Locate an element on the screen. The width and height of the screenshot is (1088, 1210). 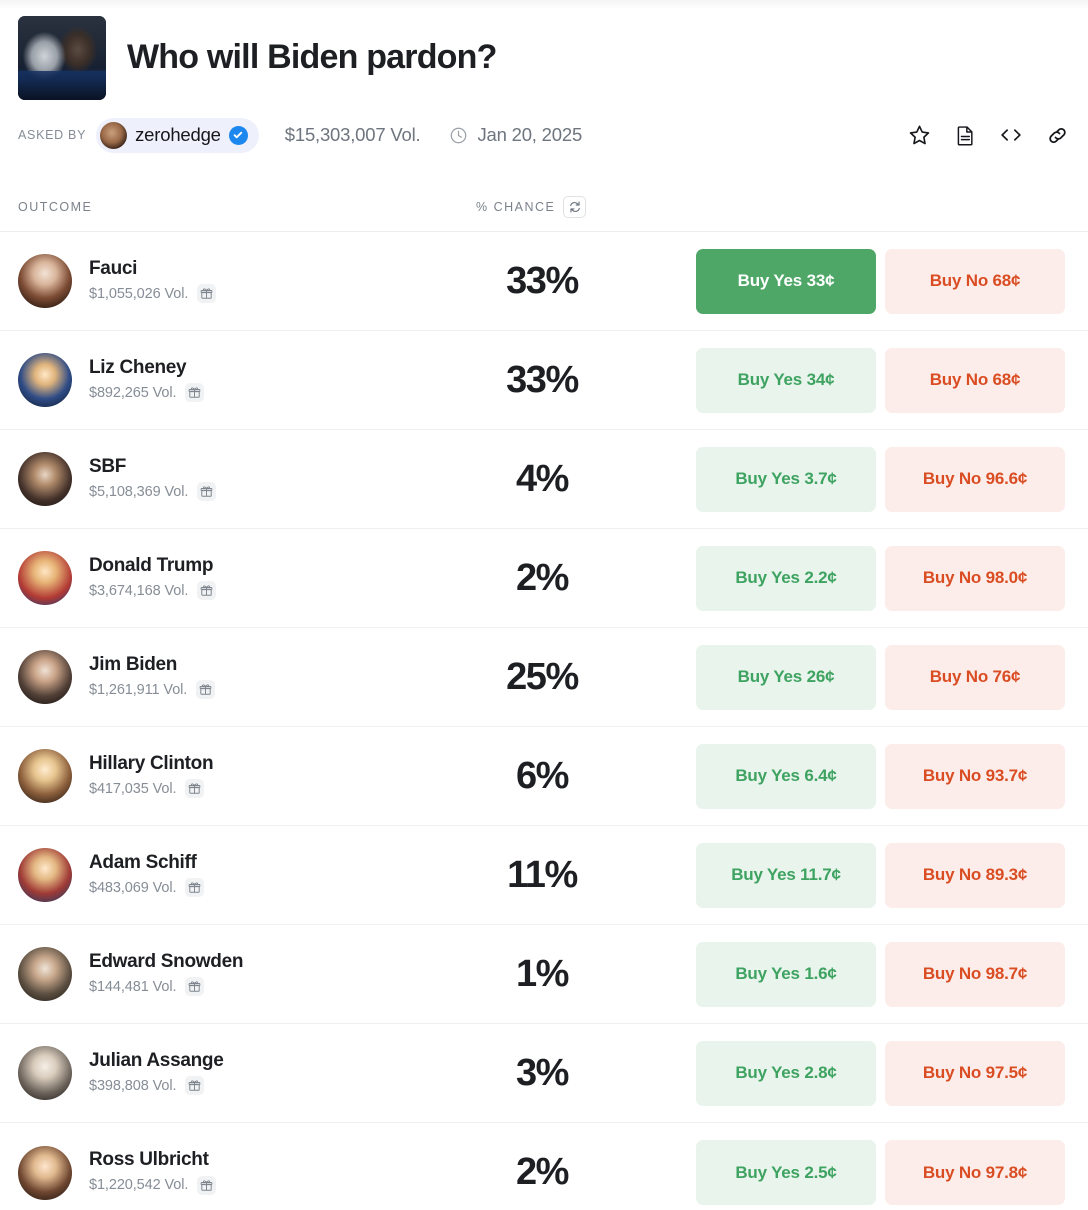
buy-yes-button: Buy Yes 1.6¢ is located at coordinates (786, 974).